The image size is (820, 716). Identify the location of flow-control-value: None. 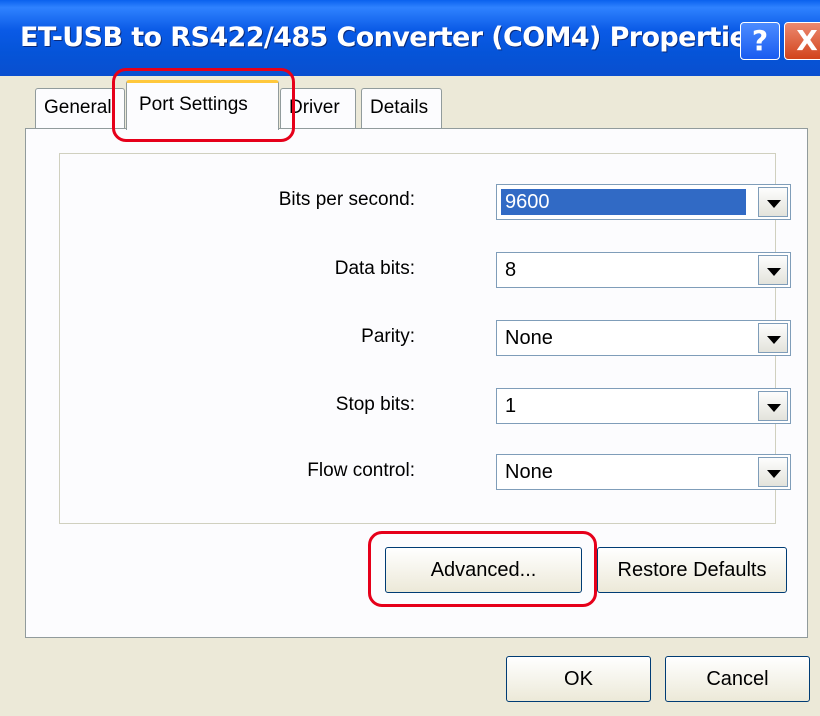
(529, 472).